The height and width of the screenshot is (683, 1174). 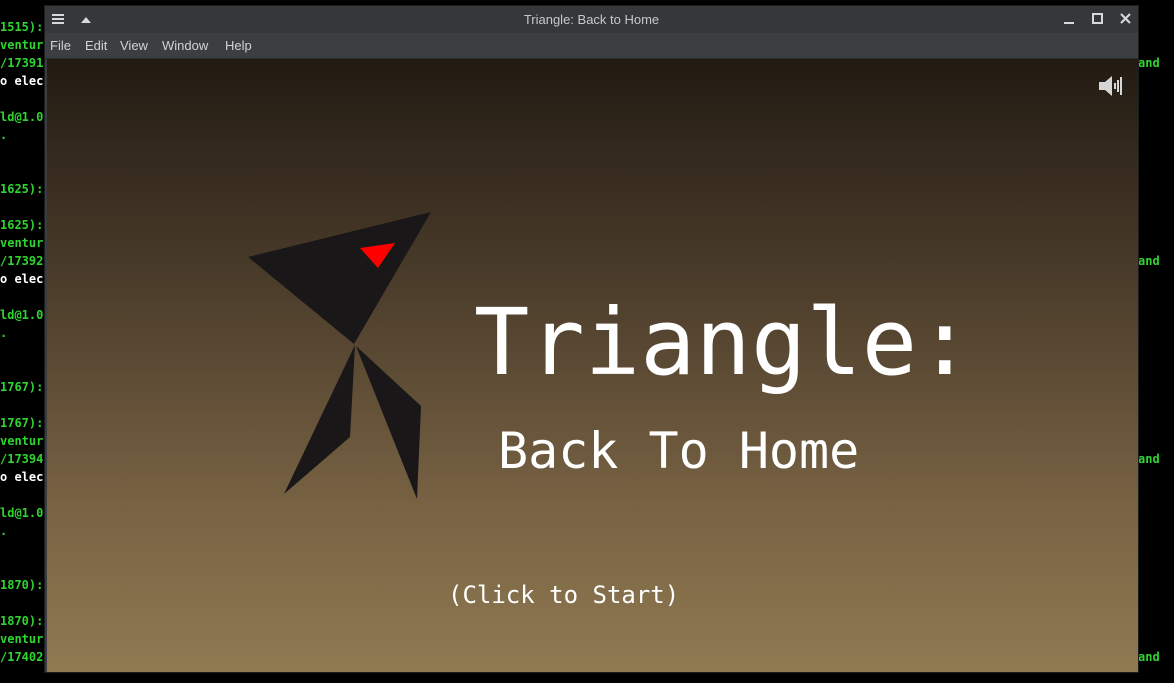 I want to click on terminal-line: /17391, so click(x=22, y=63).